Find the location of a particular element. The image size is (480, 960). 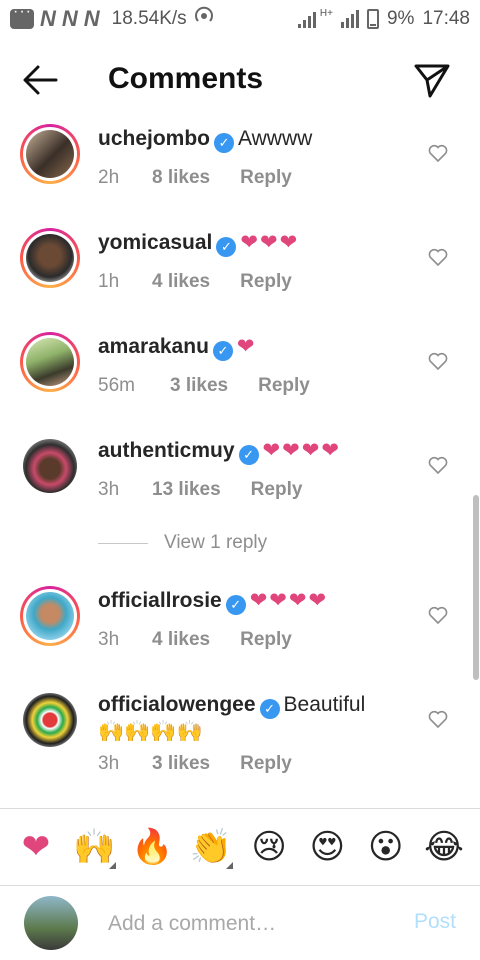

comment-meta: 3h 13 likes Reply is located at coordinates (259, 490).